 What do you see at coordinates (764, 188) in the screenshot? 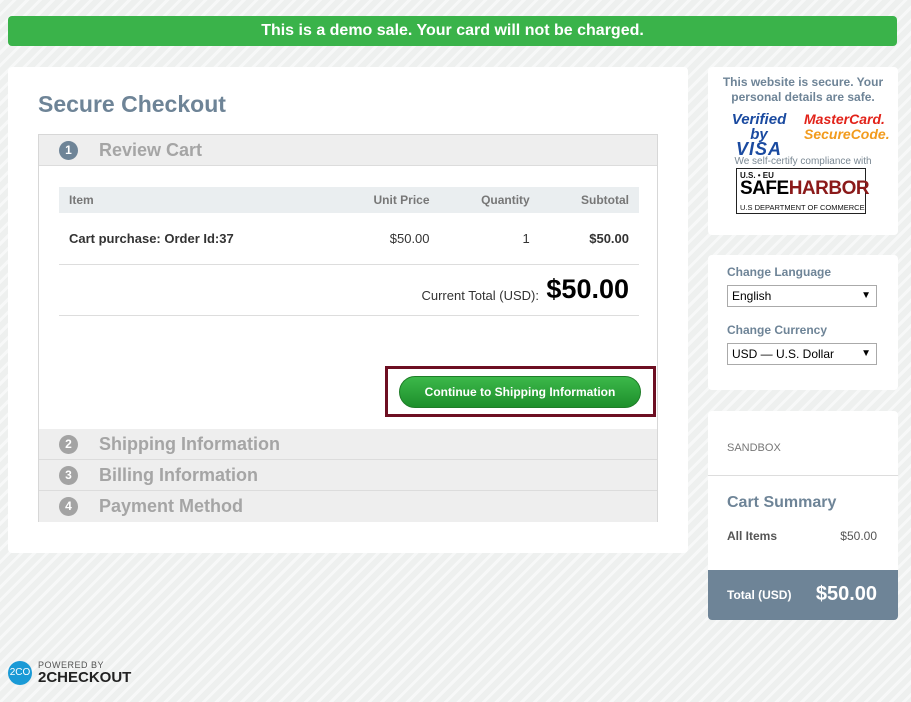
I see `safe-harbor-safe: SAFE` at bounding box center [764, 188].